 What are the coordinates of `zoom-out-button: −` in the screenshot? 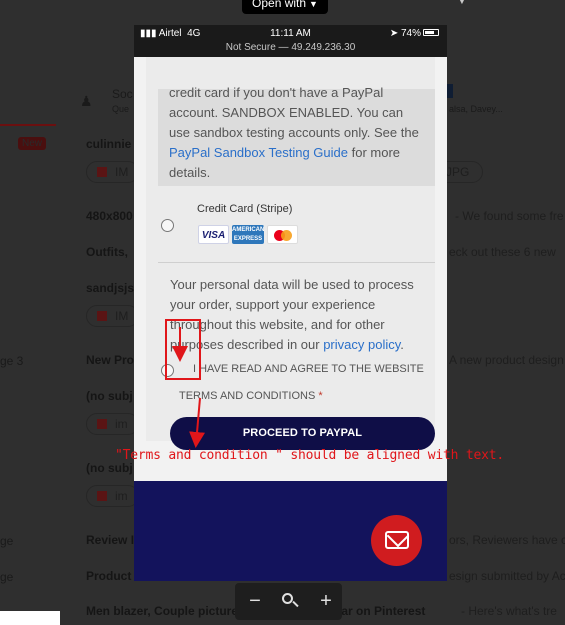 It's located at (255, 601).